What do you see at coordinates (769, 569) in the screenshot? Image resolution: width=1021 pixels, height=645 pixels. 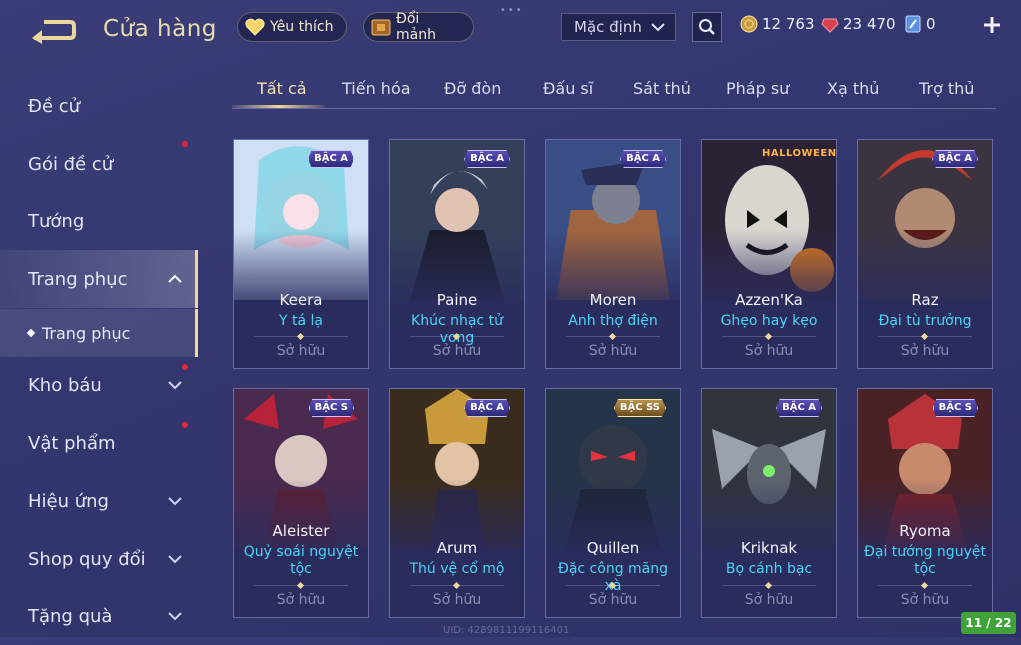 I see `skin-name: Bọ cánh bạc` at bounding box center [769, 569].